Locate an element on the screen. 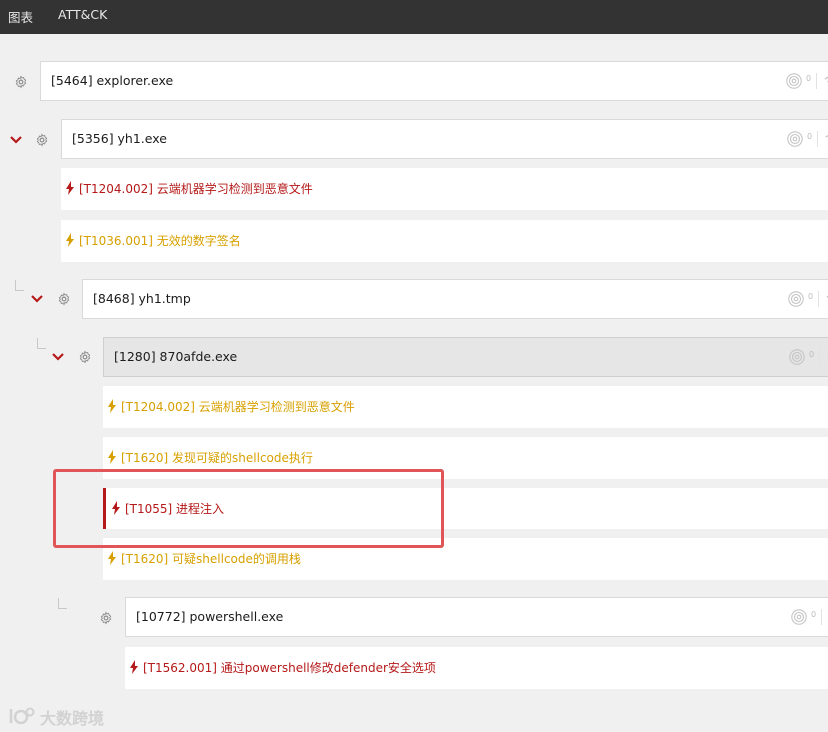 The image size is (828, 732). alert-item: [T1036.001] 无效的数字签名 is located at coordinates (444, 241).